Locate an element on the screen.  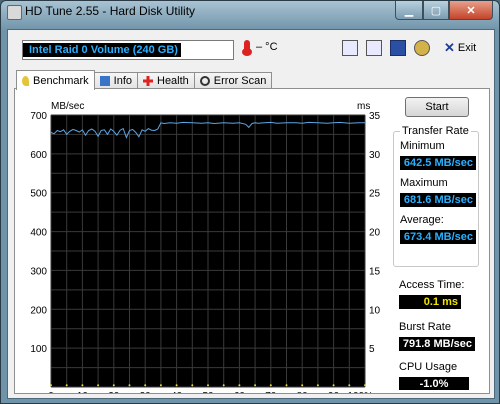
minimum-value: 642.5 MB/sec is located at coordinates (438, 163).